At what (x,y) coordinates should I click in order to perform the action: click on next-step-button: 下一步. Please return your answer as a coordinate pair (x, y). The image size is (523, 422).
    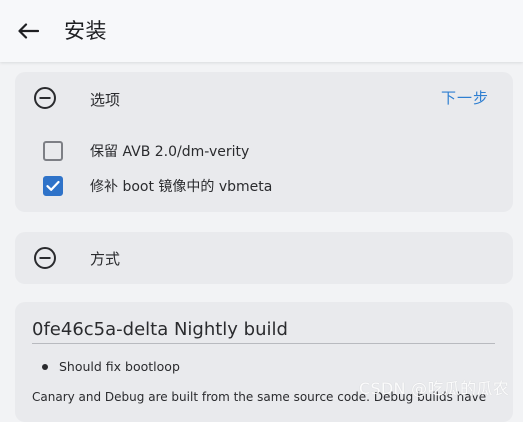
    Looking at the image, I should click on (465, 97).